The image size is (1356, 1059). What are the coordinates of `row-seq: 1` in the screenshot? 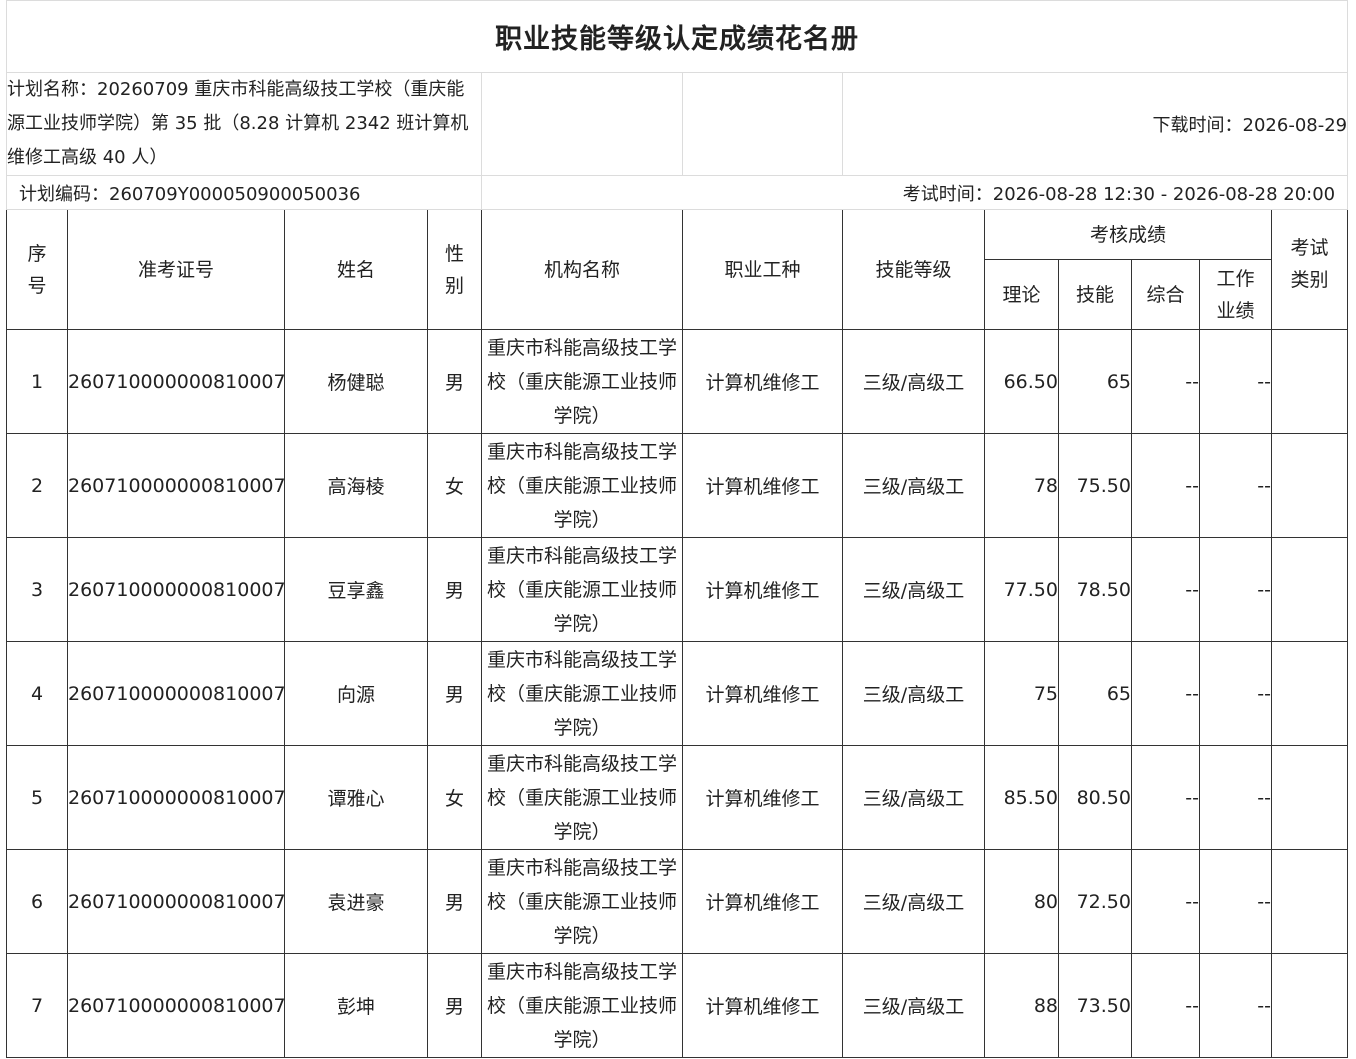 It's located at (37, 381).